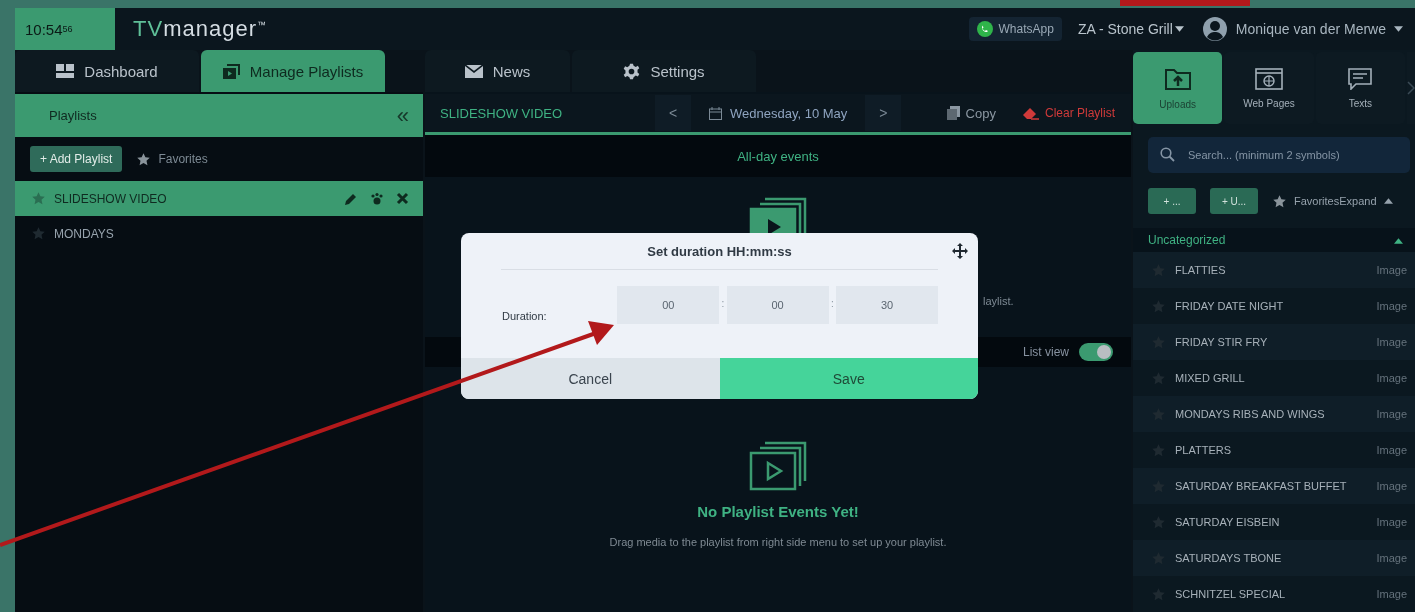 This screenshot has height=612, width=1415. I want to click on all-day-events-bar: All-day events, so click(778, 156).